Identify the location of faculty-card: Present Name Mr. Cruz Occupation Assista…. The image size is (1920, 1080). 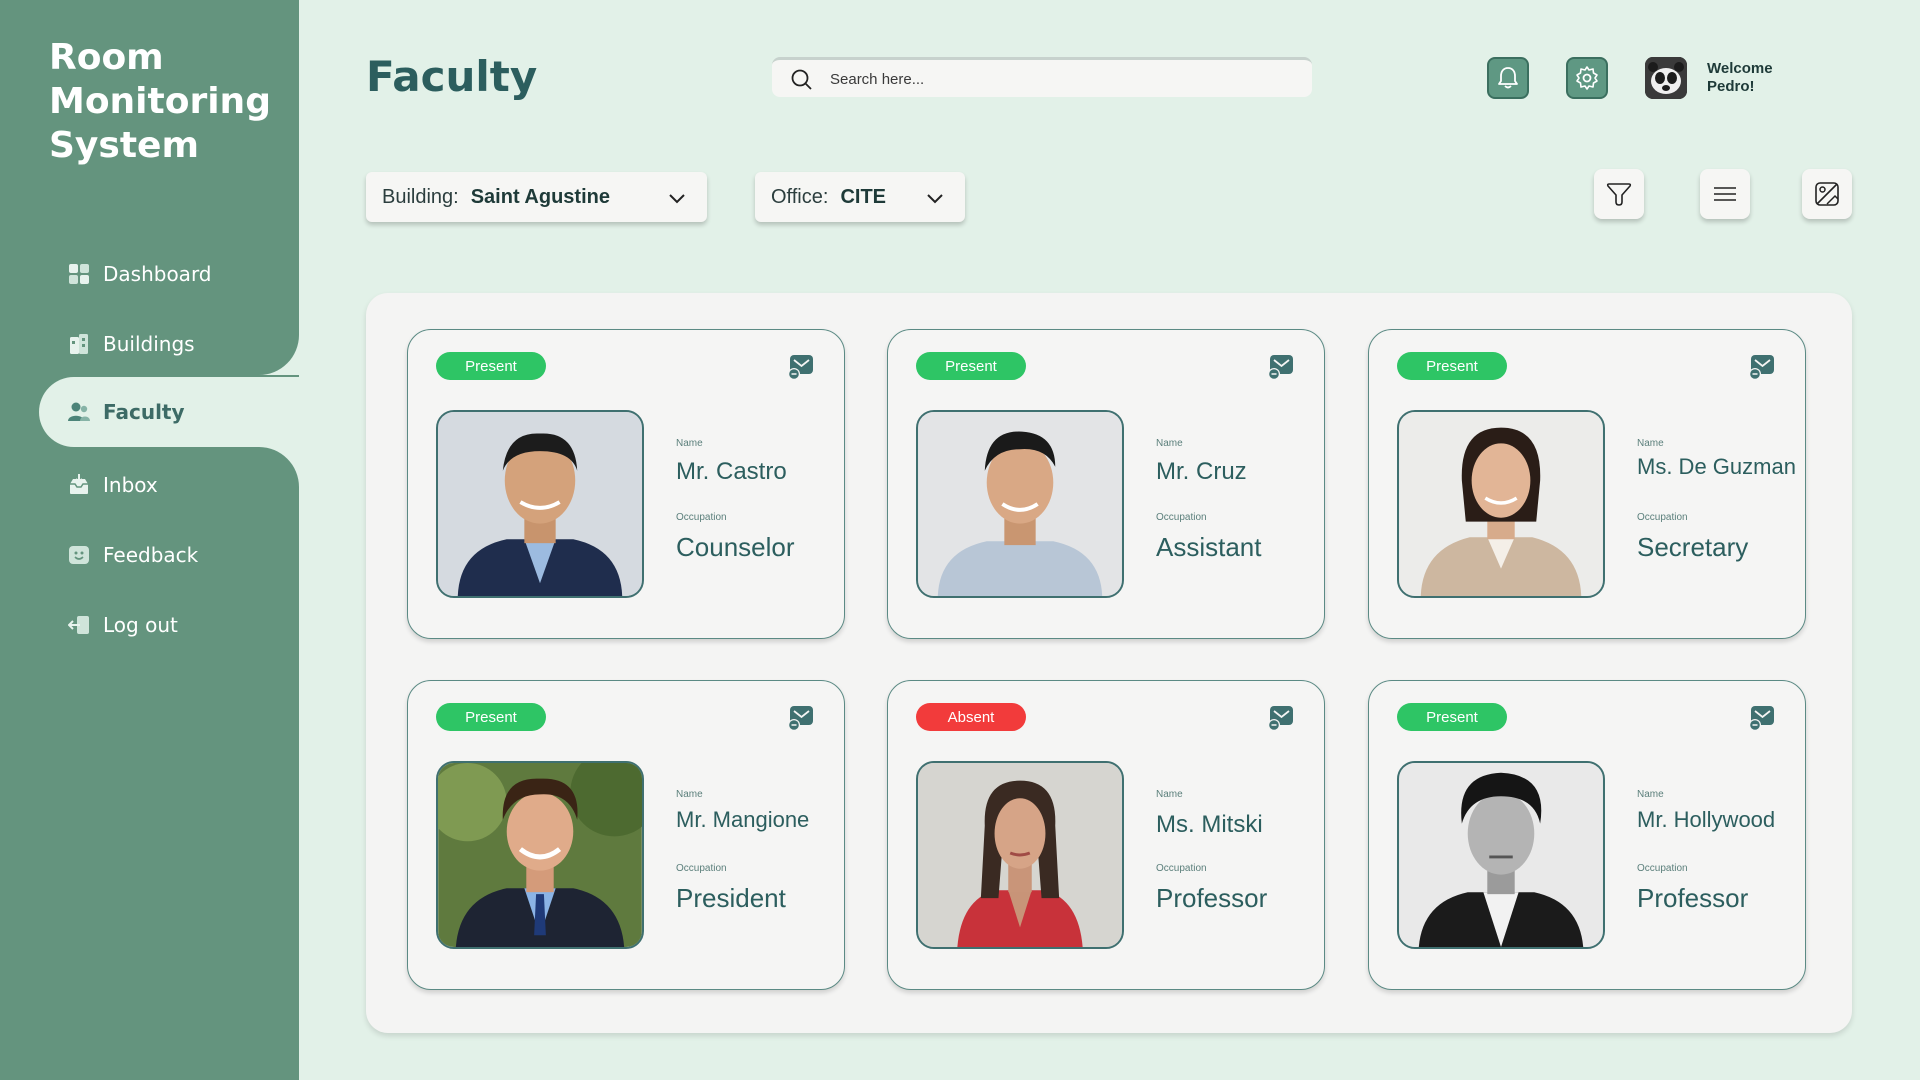
(1106, 484).